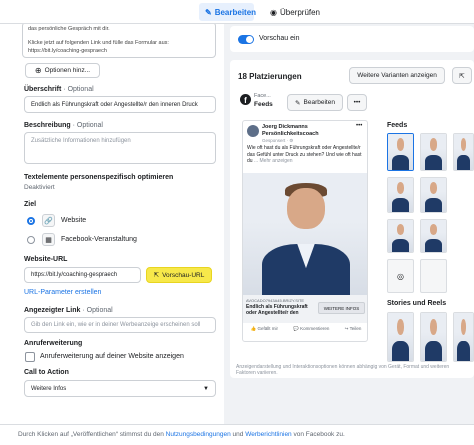  I want to click on more-variants-button: Weitere Varianten anzeigen, so click(397, 75).